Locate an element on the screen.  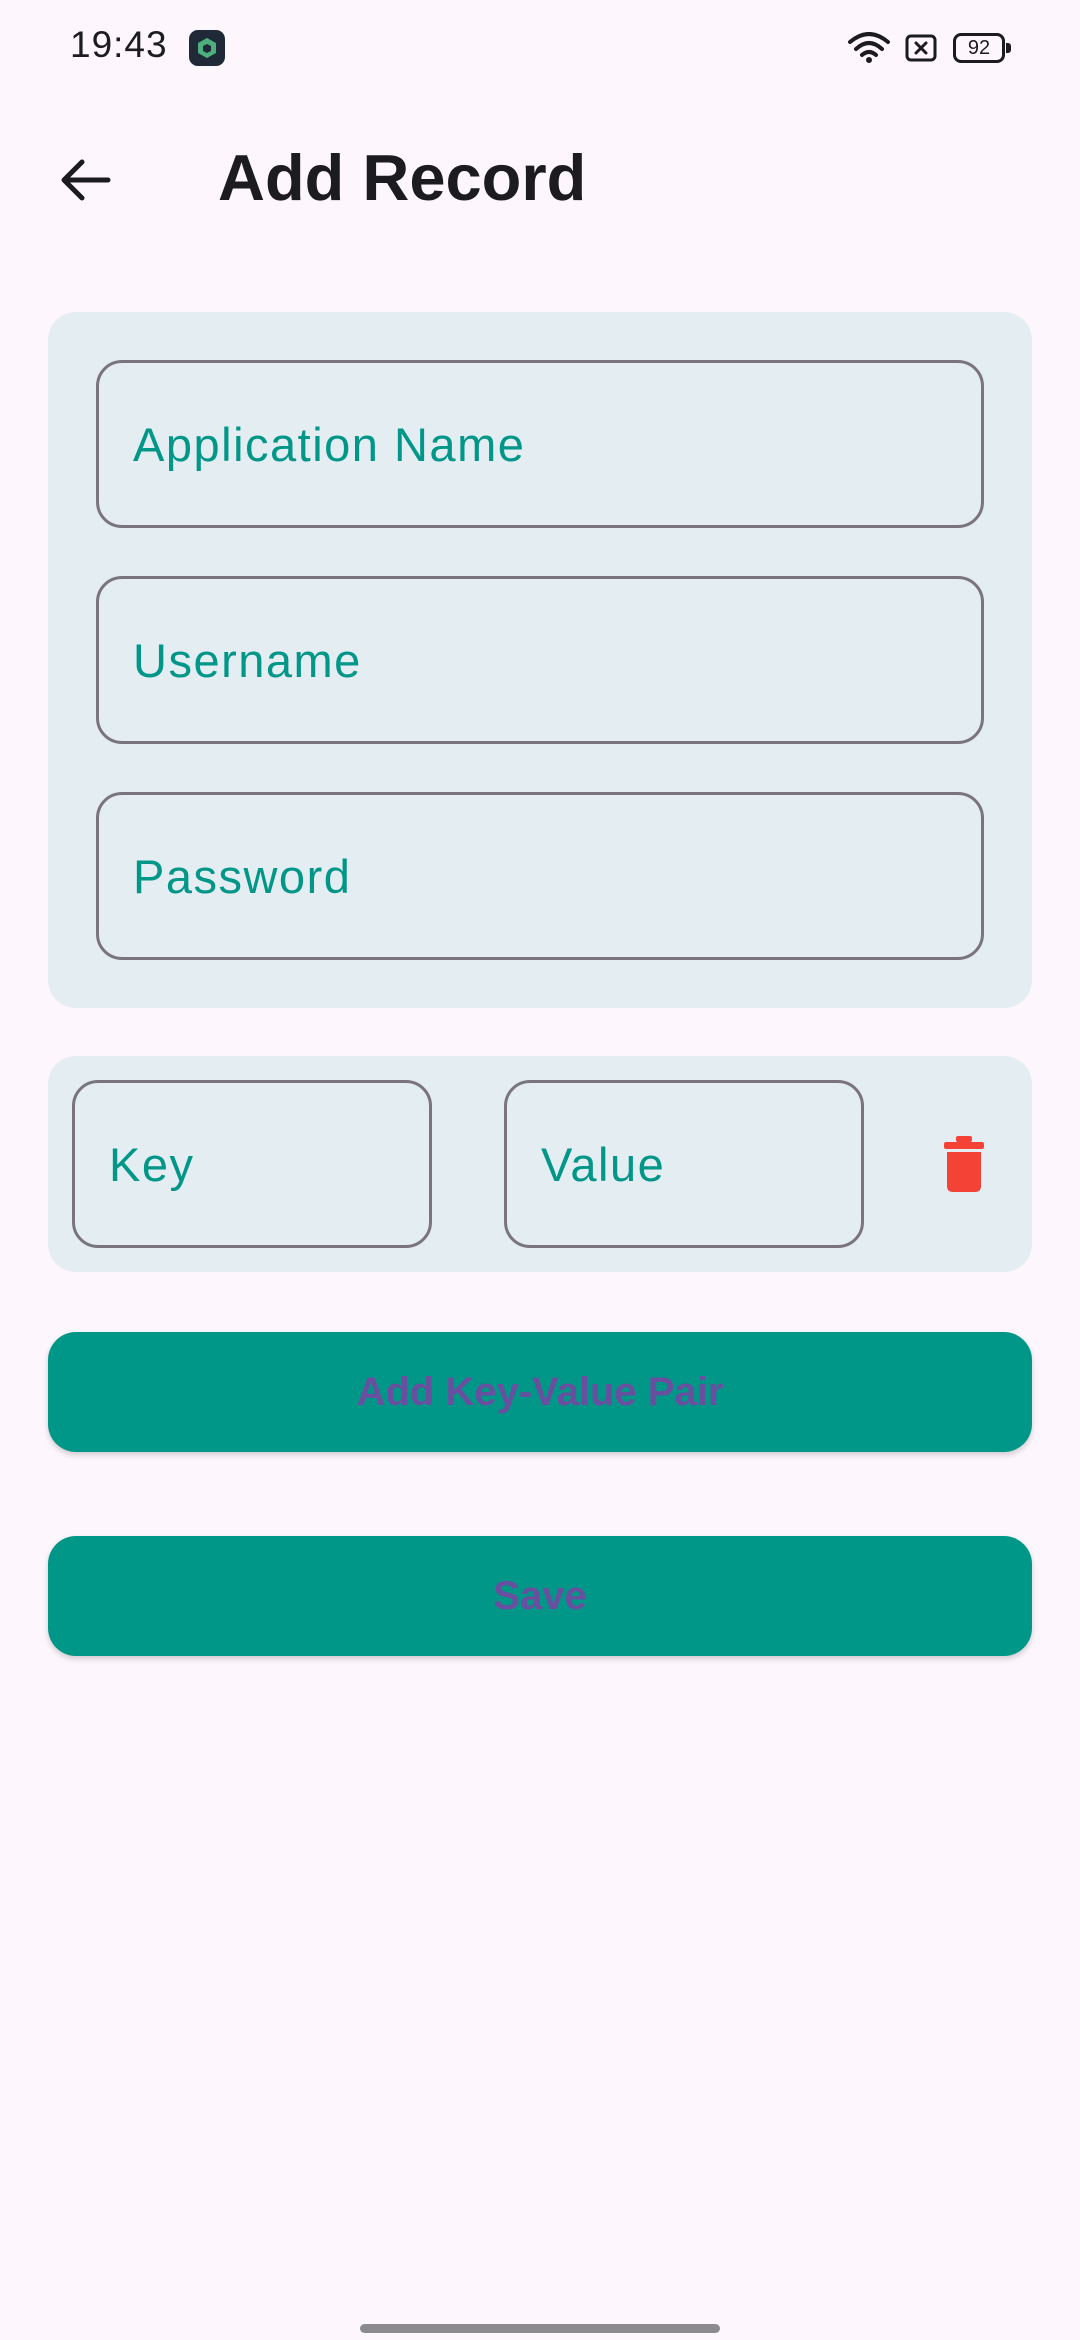
trash-icon is located at coordinates (964, 1164).